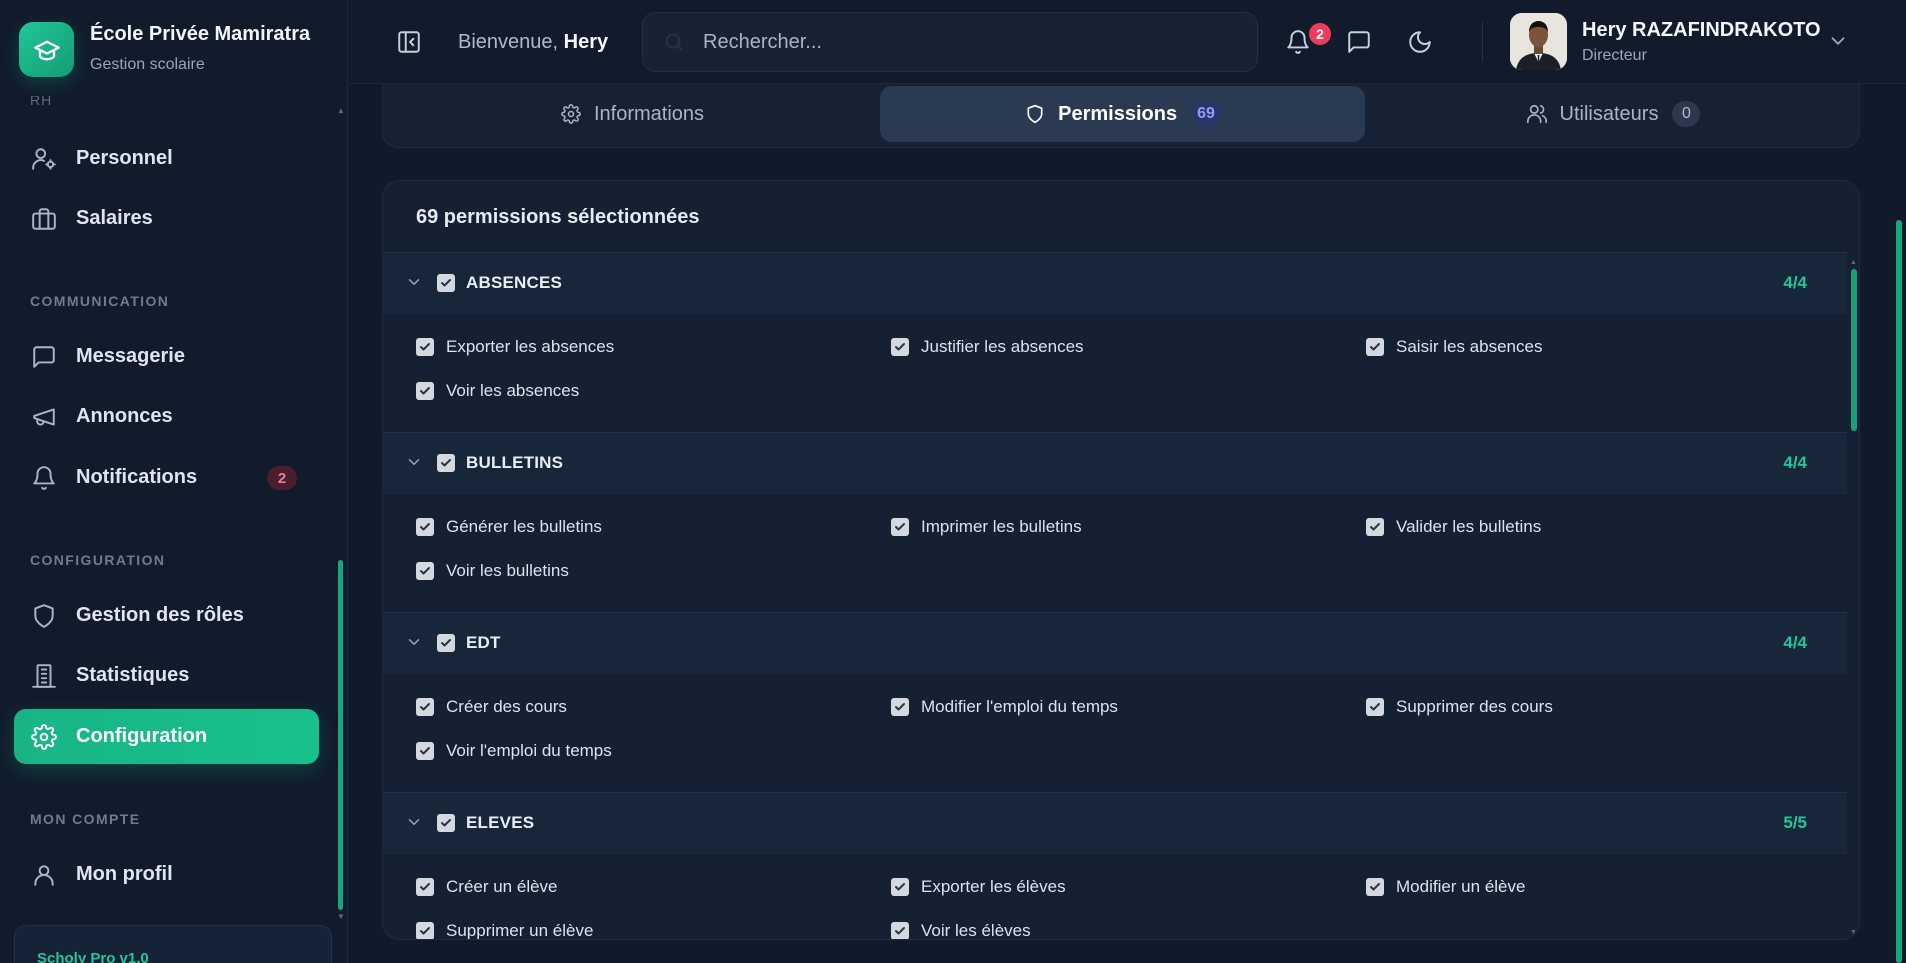 The height and width of the screenshot is (963, 1906). What do you see at coordinates (1701, 30) in the screenshot?
I see `user-name: Hery RAZAFINDRAKOTO` at bounding box center [1701, 30].